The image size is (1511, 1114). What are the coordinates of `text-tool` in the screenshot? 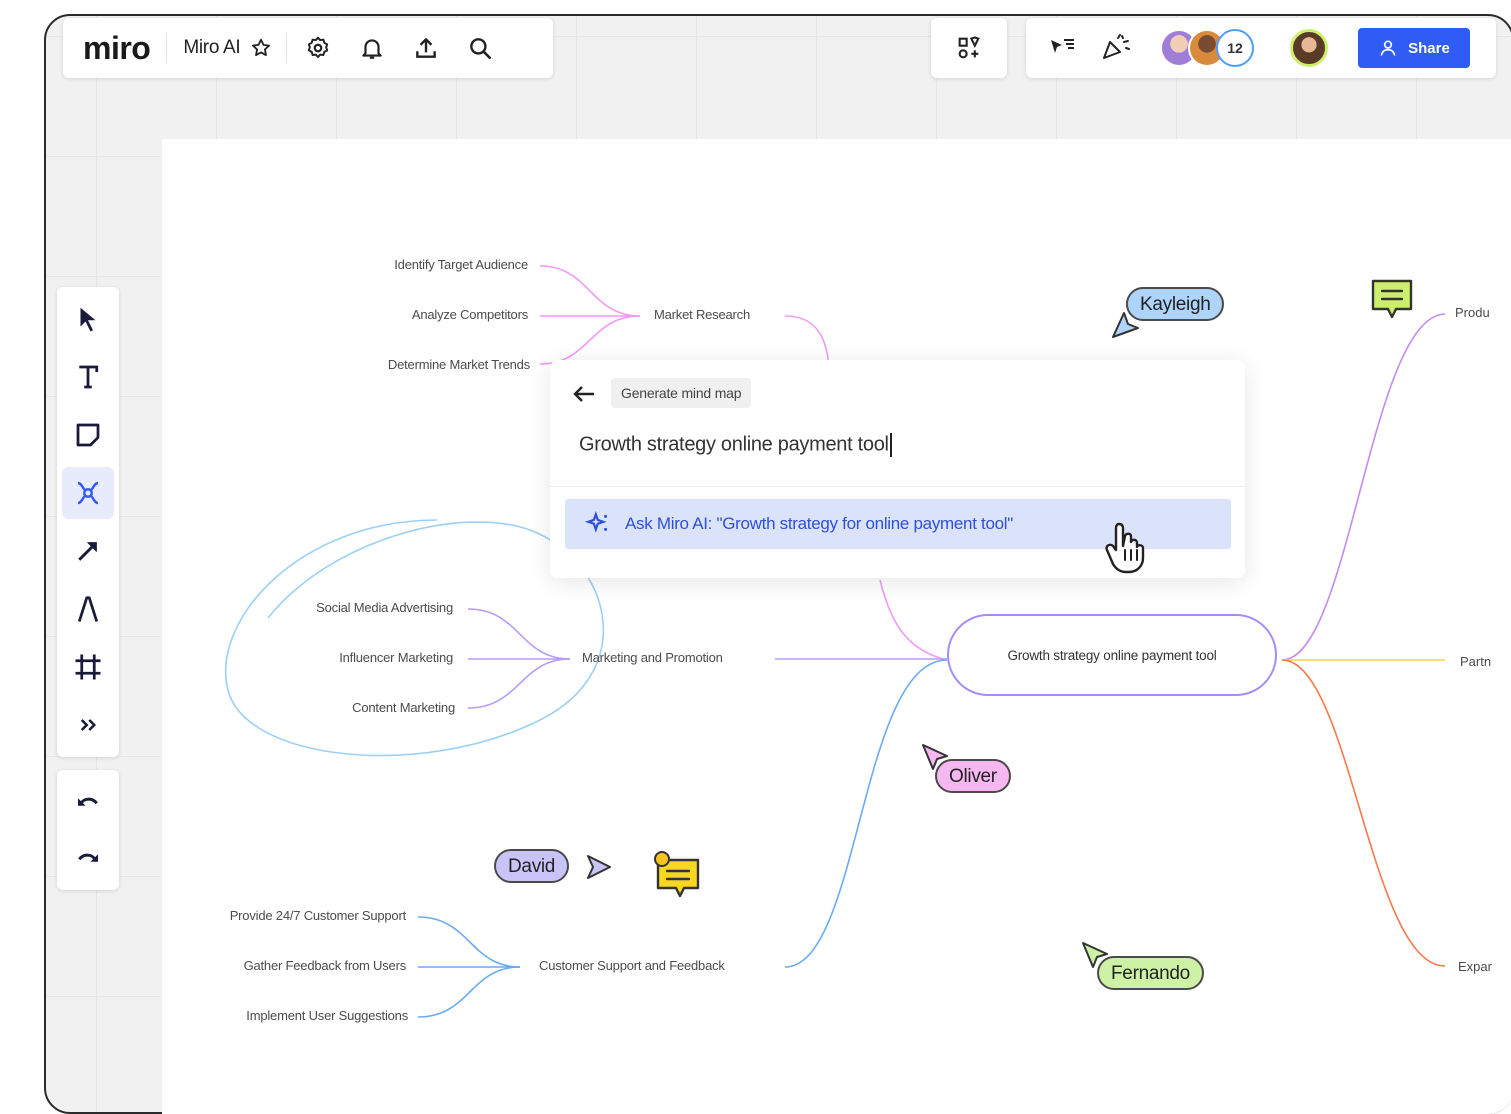 It's located at (88, 377).